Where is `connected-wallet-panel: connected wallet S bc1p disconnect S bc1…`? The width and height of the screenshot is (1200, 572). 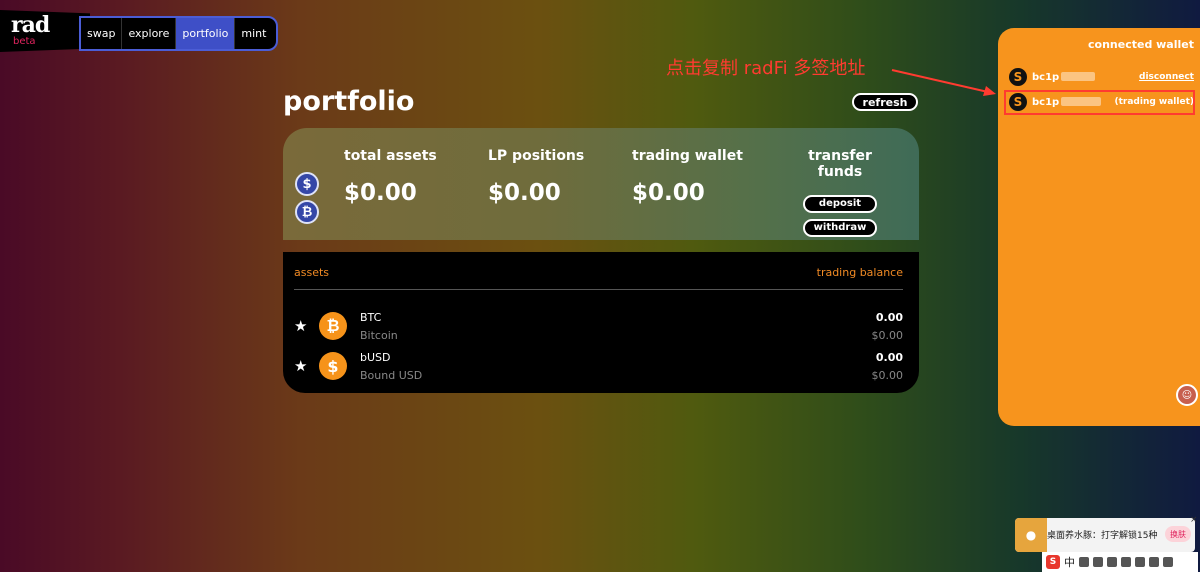
connected-wallet-panel: connected wallet S bc1p disconnect S bc1… is located at coordinates (1099, 227).